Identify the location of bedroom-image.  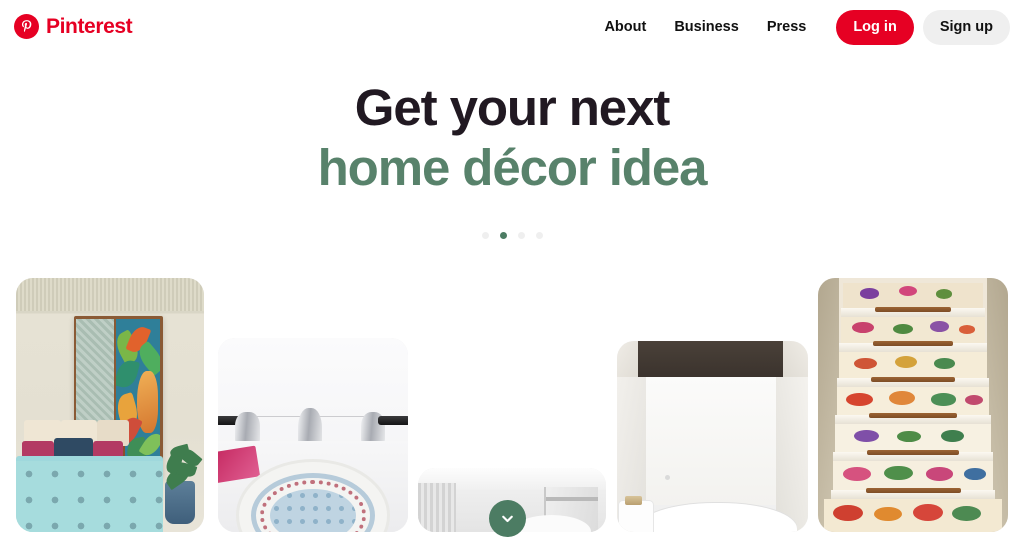
(110, 405).